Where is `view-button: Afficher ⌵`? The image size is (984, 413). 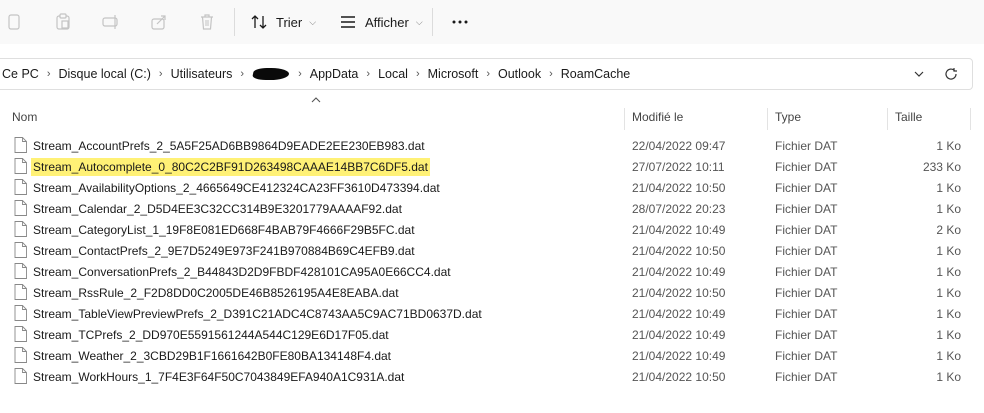 view-button: Afficher ⌵ is located at coordinates (381, 22).